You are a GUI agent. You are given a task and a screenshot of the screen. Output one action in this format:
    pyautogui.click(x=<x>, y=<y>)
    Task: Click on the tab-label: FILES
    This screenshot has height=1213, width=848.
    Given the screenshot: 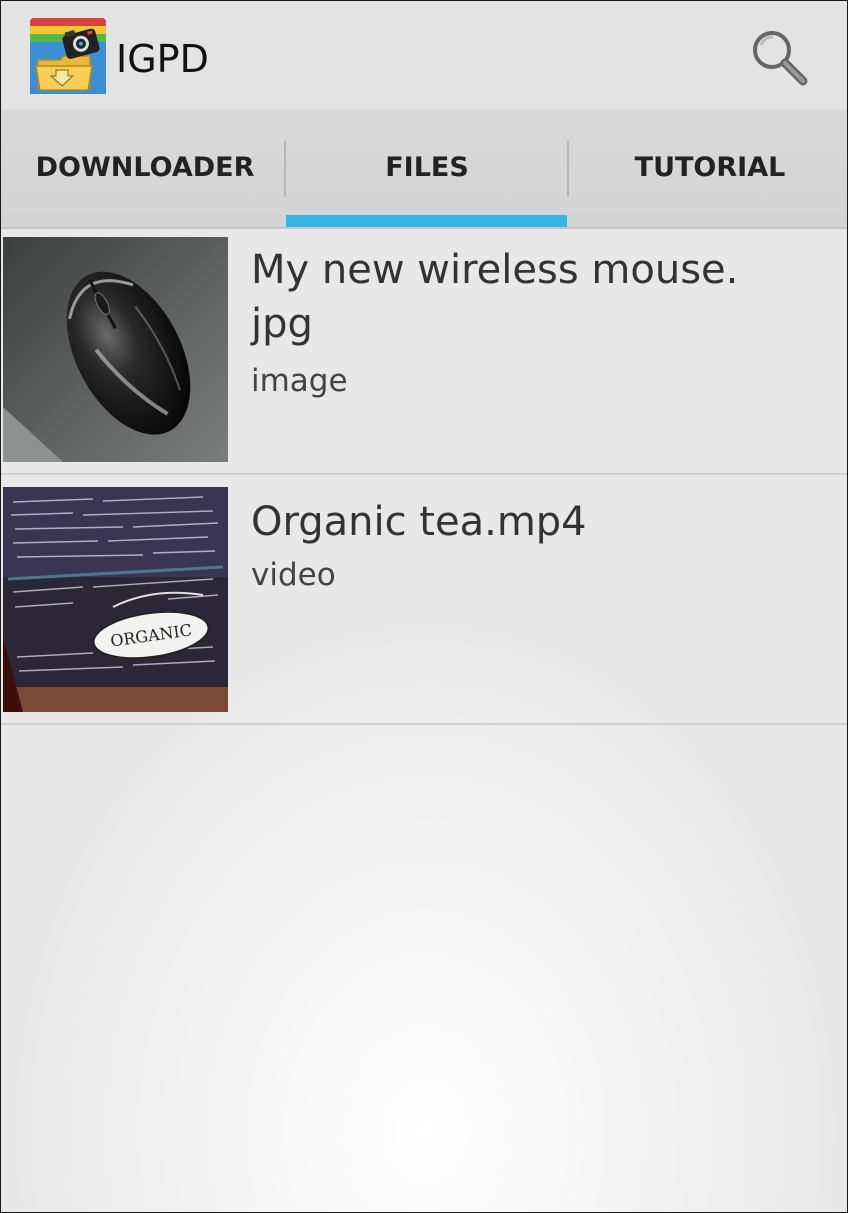 What is the action you would take?
    pyautogui.click(x=427, y=167)
    